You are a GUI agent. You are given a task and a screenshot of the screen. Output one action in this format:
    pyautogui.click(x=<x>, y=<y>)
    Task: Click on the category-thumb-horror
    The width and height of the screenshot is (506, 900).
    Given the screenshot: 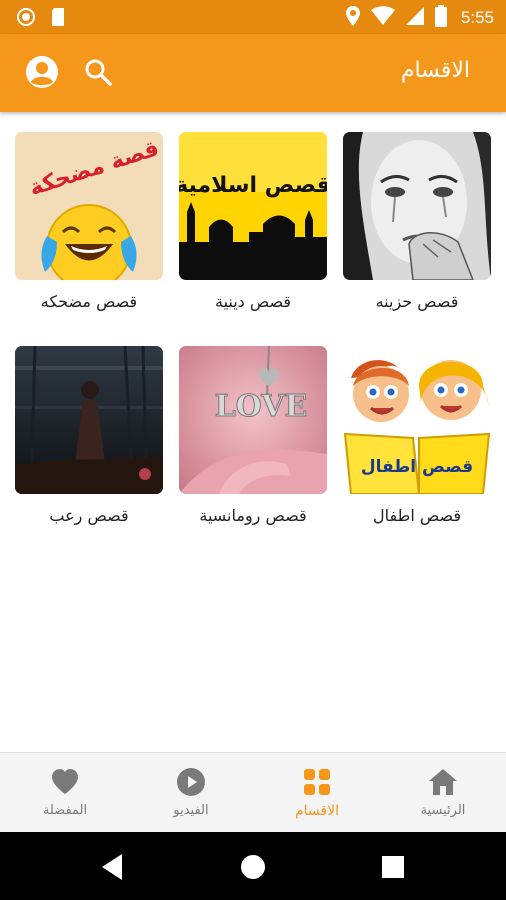 What is the action you would take?
    pyautogui.click(x=89, y=420)
    